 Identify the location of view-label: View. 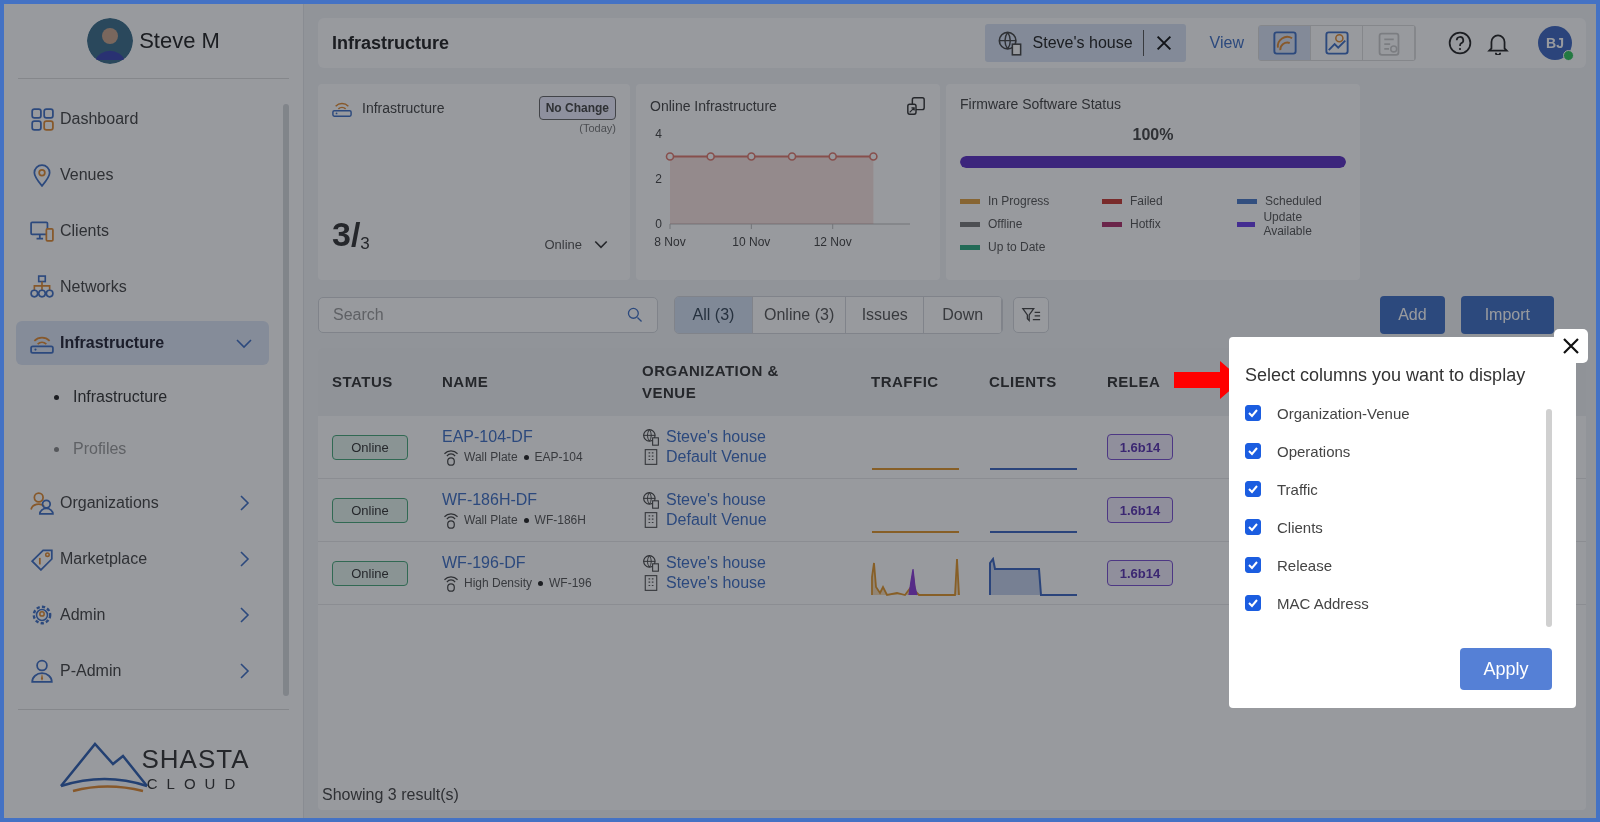
(1226, 43).